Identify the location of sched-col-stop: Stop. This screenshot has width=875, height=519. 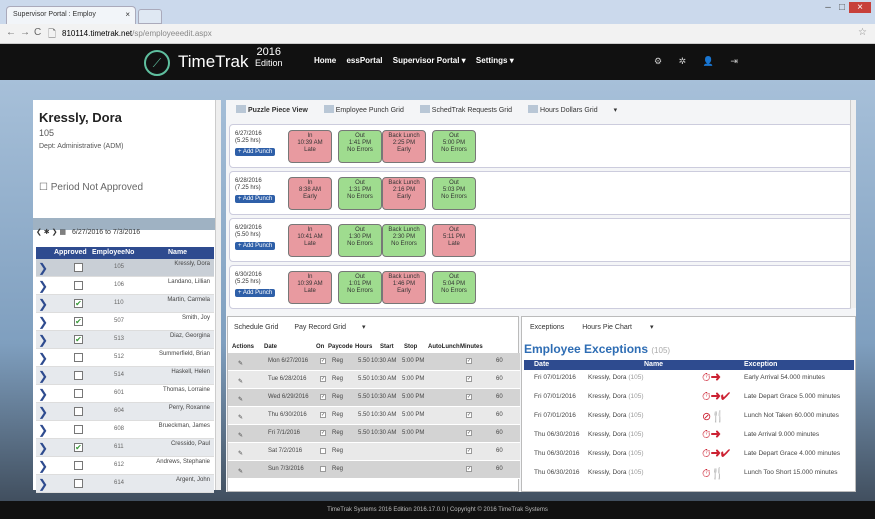
(410, 347).